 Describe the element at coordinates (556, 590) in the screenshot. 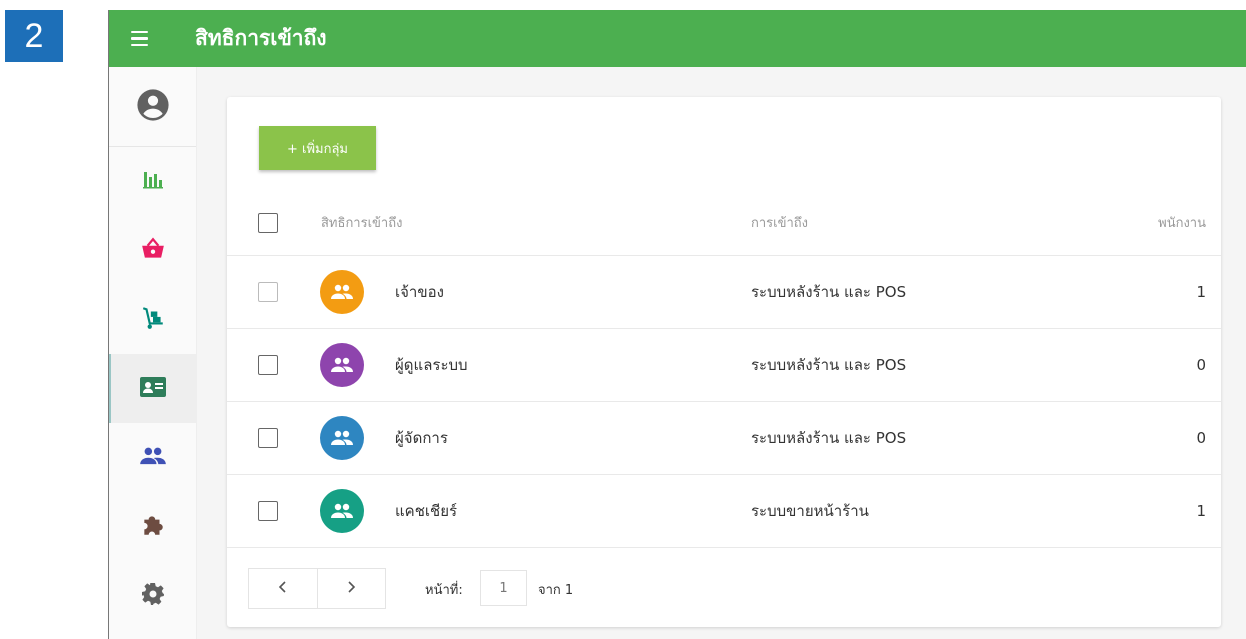

I see `page-total: จาก 1` at that location.